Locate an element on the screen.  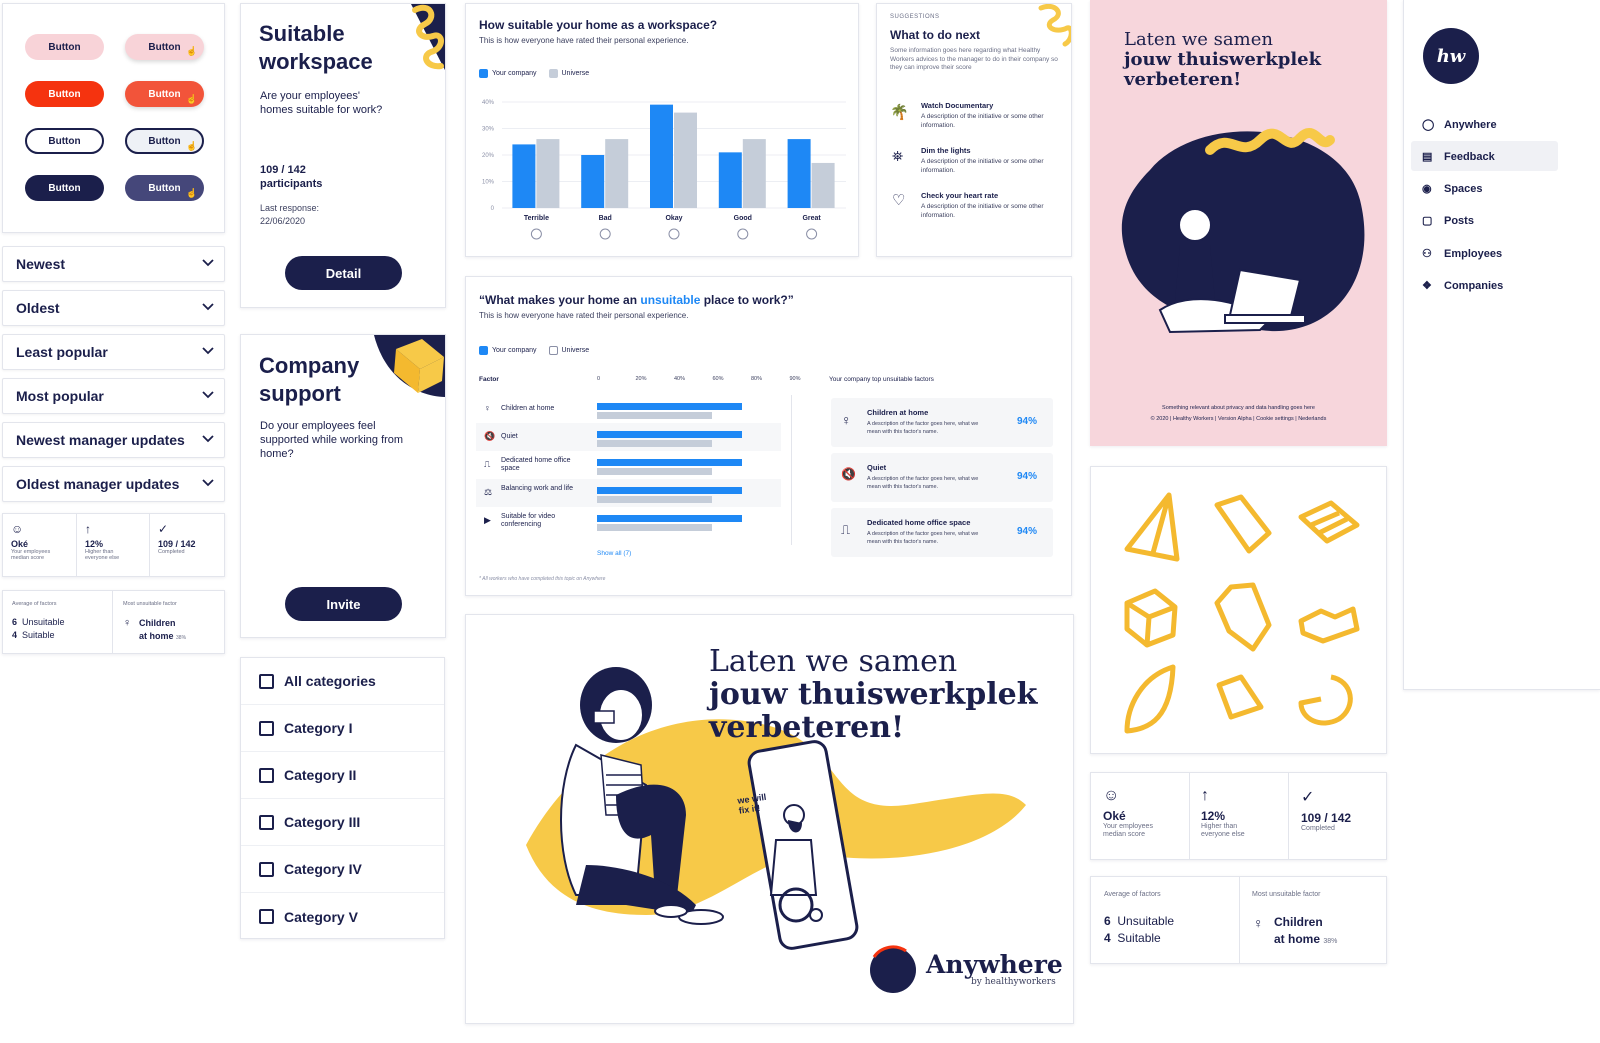
category-3: Category III is located at coordinates (342, 822).